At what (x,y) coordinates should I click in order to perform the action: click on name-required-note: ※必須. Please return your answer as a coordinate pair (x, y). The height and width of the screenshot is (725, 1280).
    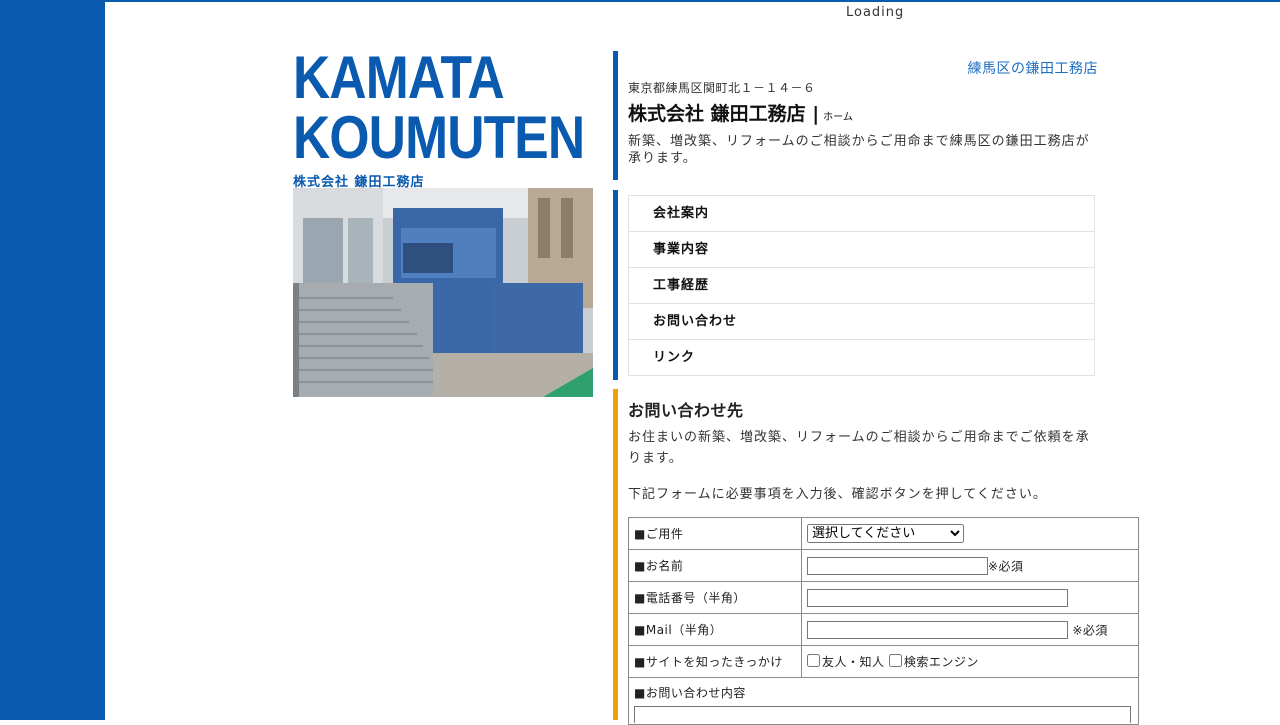
    Looking at the image, I should click on (1006, 566).